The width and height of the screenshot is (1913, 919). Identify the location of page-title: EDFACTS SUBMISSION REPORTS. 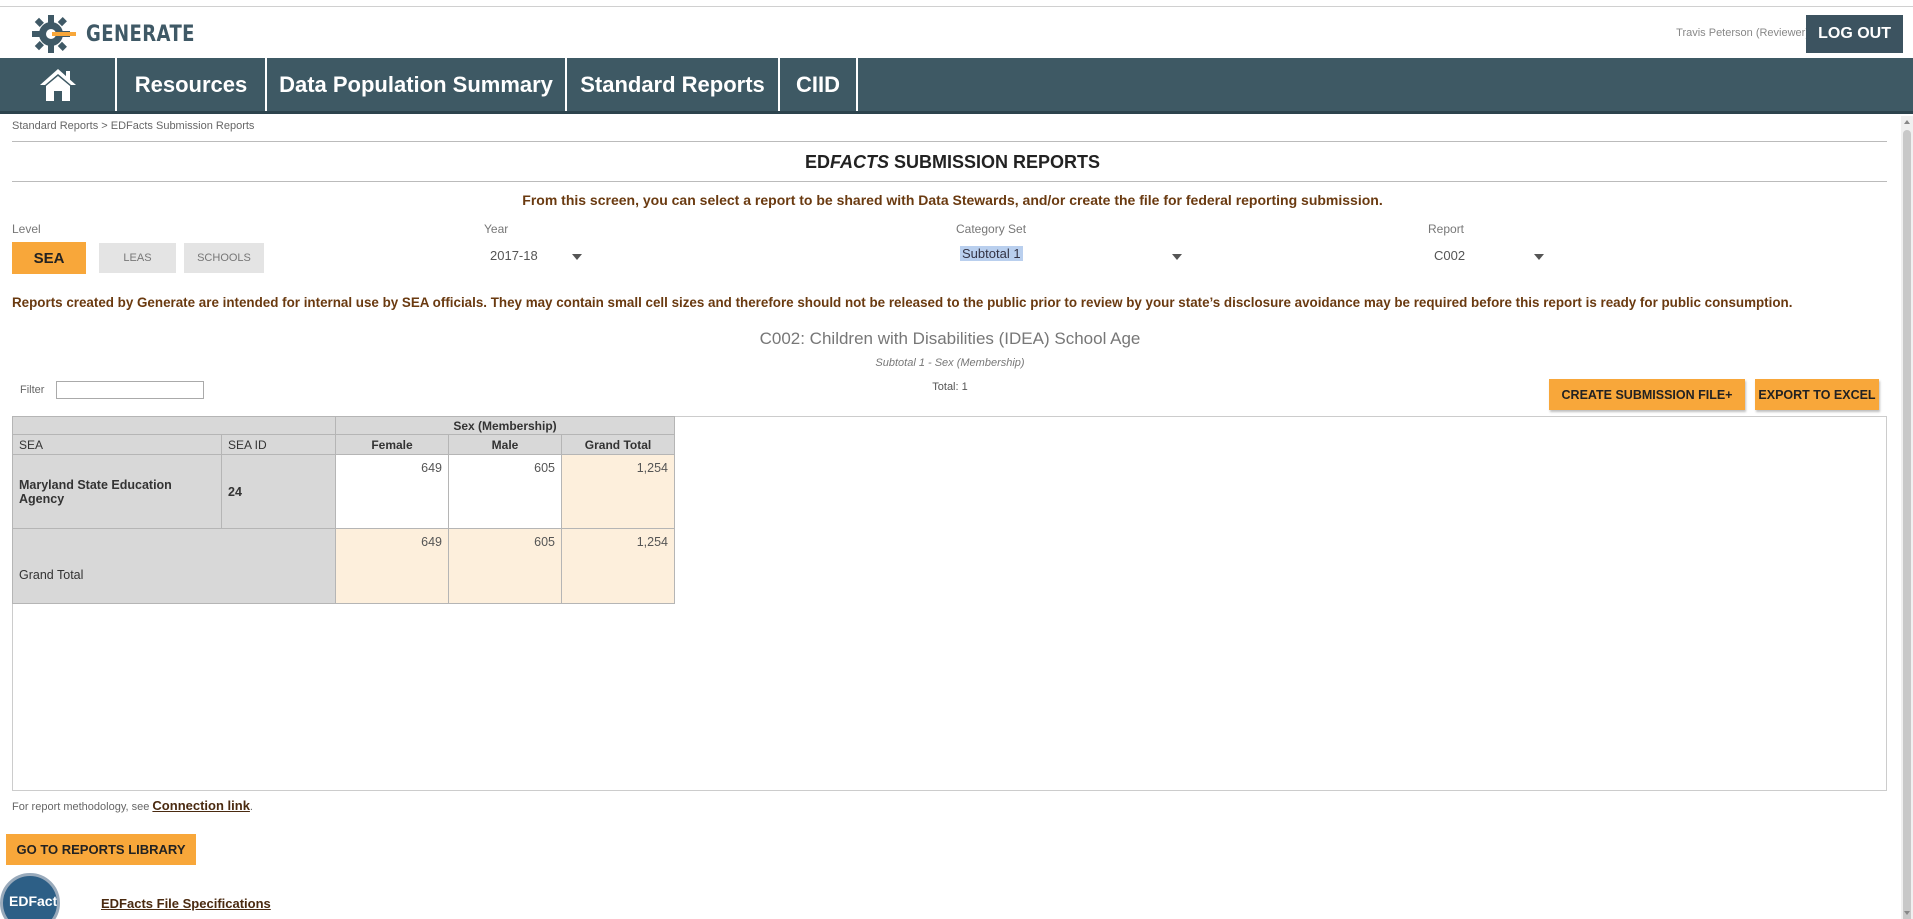
(952, 162).